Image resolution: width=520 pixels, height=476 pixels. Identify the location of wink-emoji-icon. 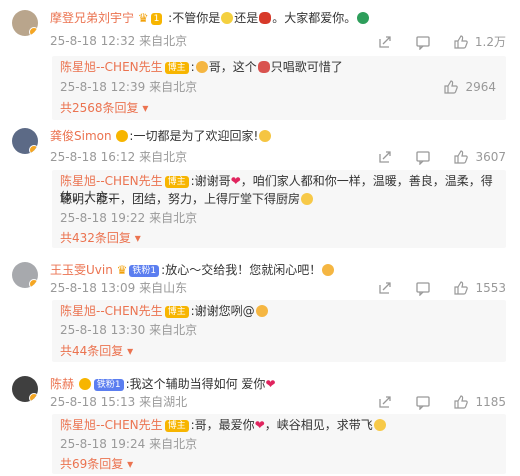
(328, 270).